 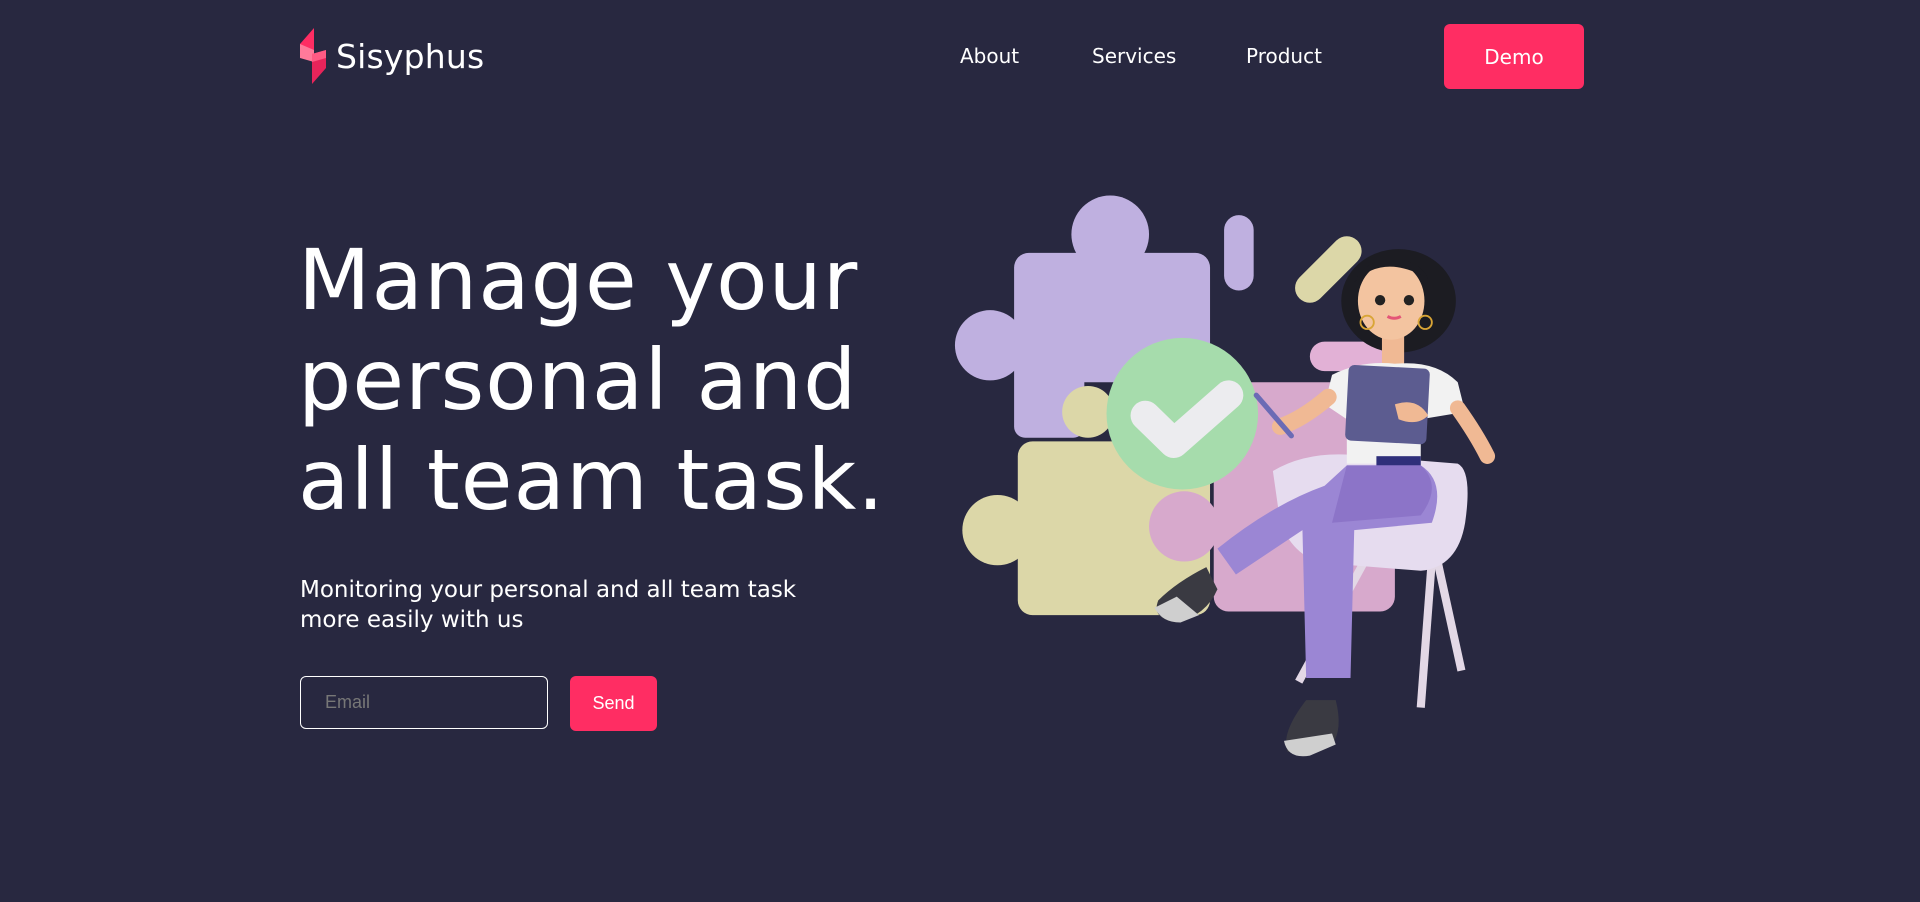 I want to click on tablet-icon, so click(x=1387, y=404).